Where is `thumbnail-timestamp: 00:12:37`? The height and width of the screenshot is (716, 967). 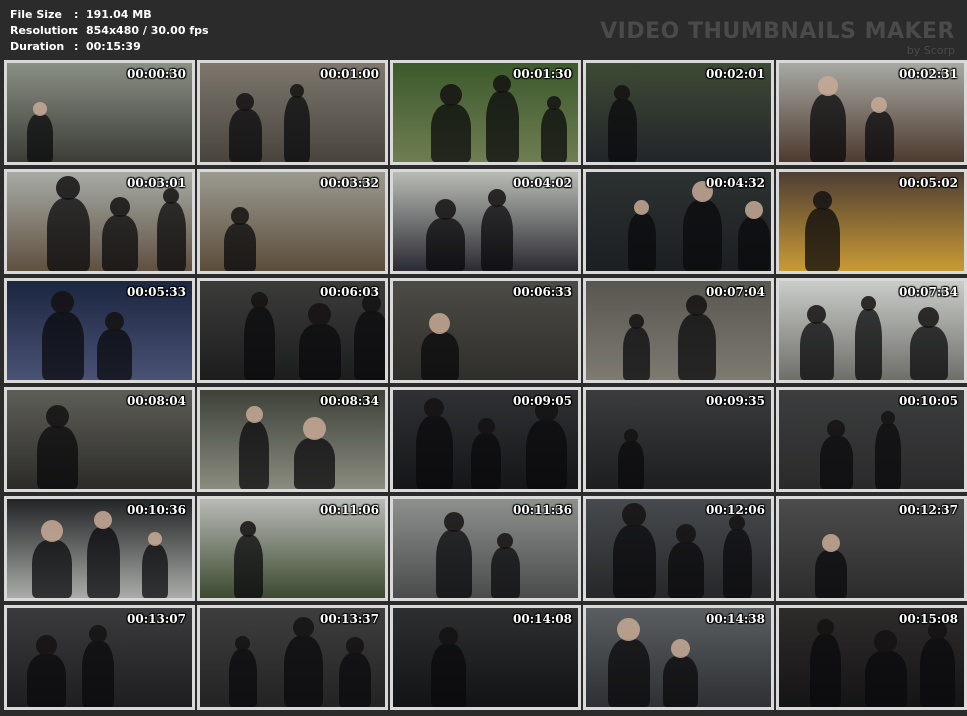
thumbnail-timestamp: 00:12:37 is located at coordinates (928, 510).